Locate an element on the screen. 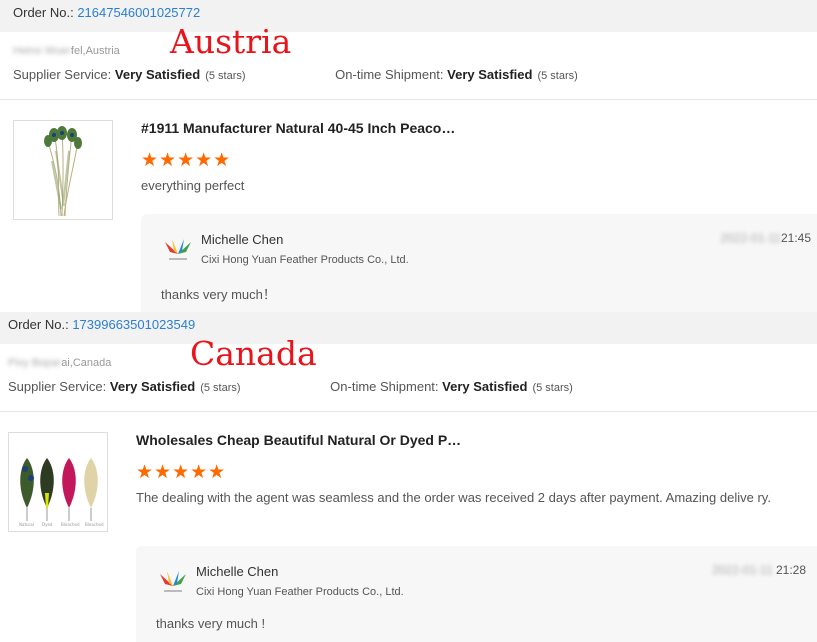 The height and width of the screenshot is (642, 817). buyer-name-masked: Heino Wuer is located at coordinates (42, 51).